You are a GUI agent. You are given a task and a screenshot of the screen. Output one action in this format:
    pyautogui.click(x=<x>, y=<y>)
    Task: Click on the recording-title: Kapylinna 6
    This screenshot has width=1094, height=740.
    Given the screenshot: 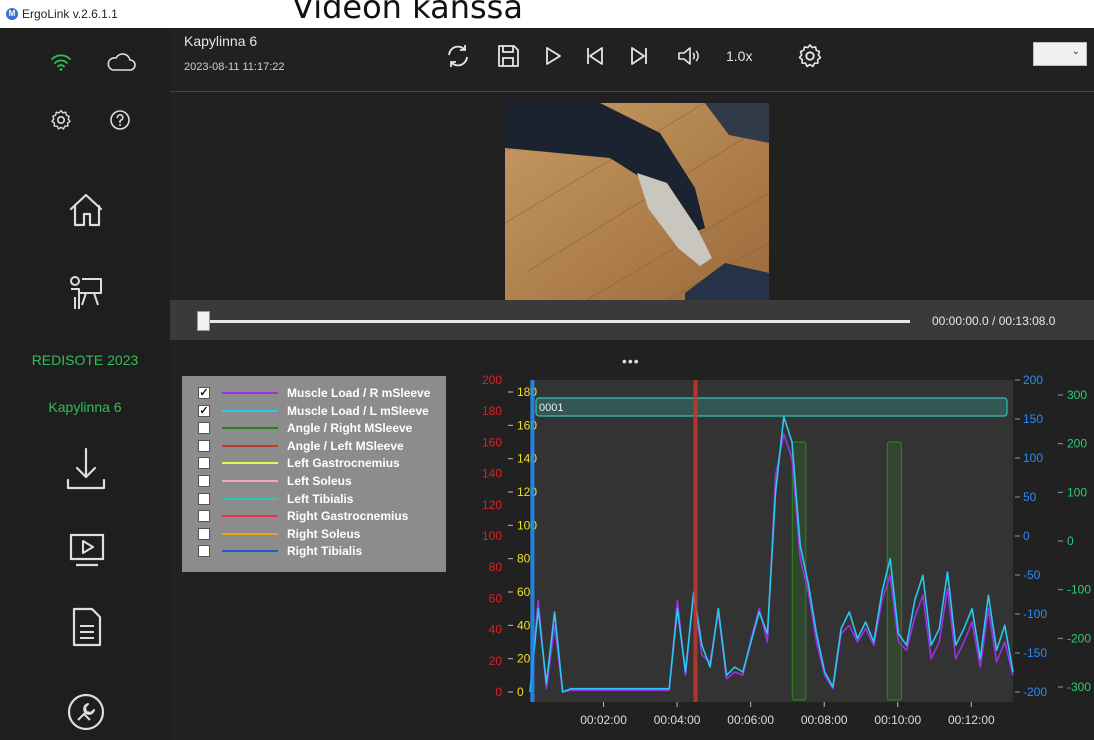 What is the action you would take?
    pyautogui.click(x=221, y=41)
    